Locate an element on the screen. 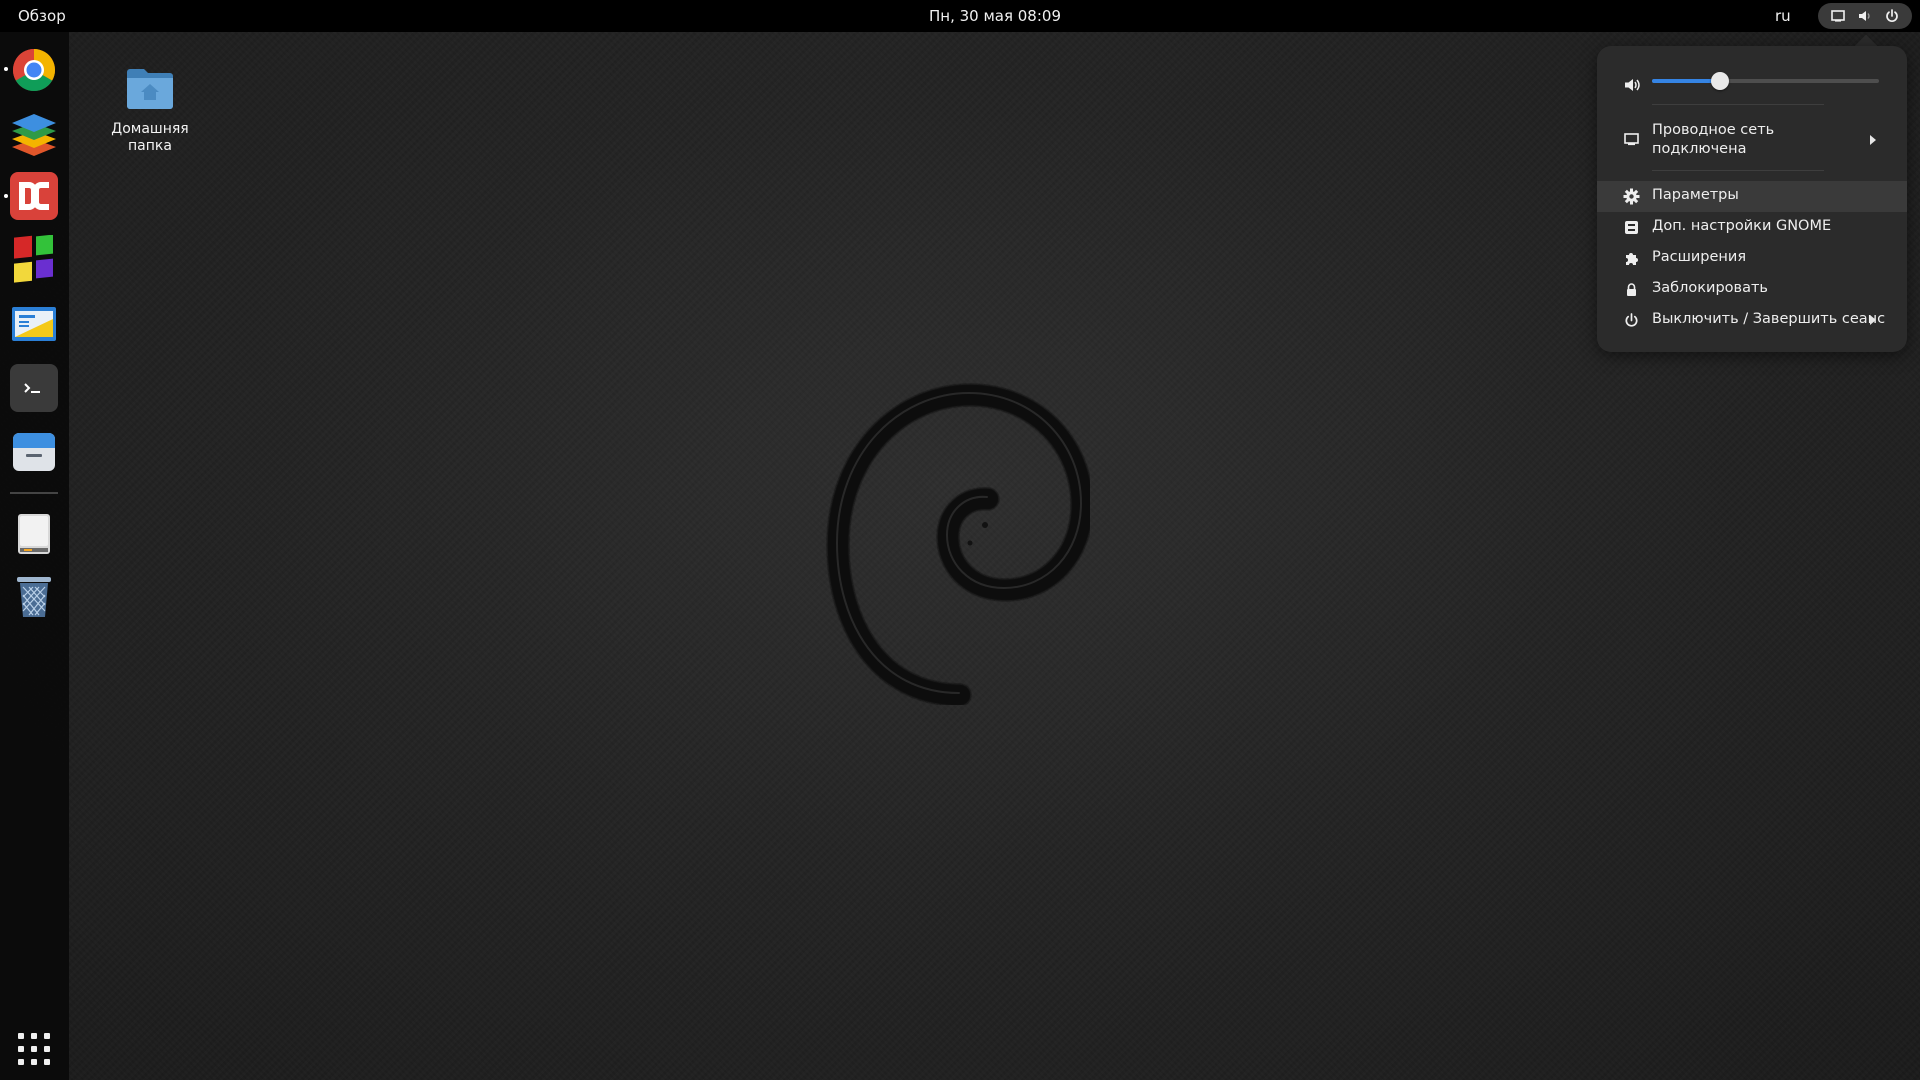 The width and height of the screenshot is (1920, 1080). network-status-label: Проводное сеть подключена is located at coordinates (1713, 139).